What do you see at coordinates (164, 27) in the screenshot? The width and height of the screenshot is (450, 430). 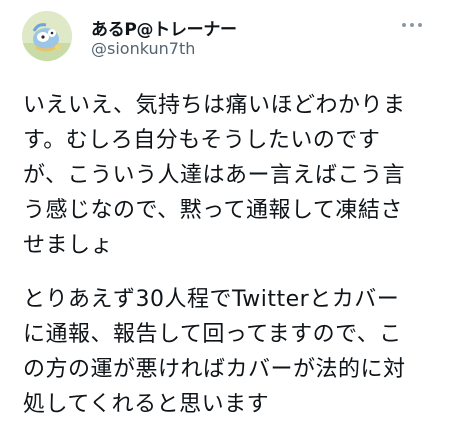 I see `display-name: あるP@トレーナー` at bounding box center [164, 27].